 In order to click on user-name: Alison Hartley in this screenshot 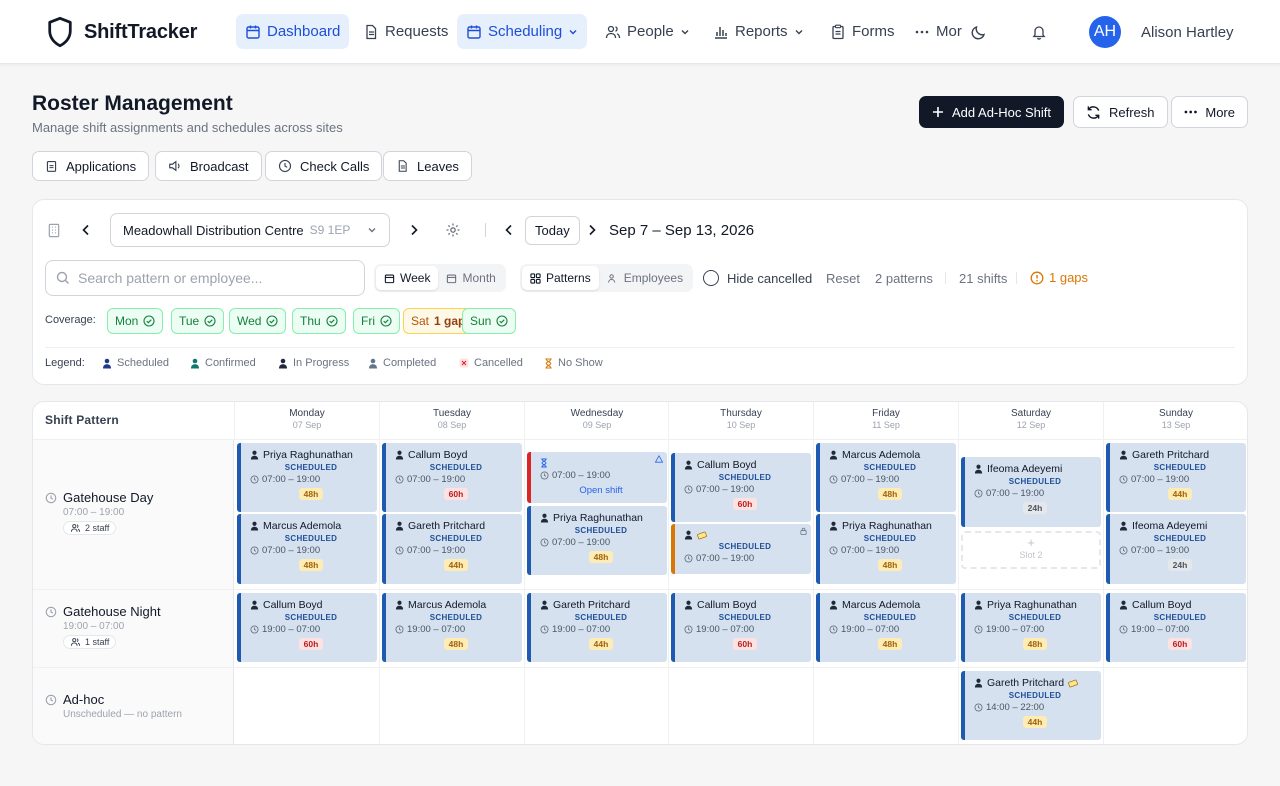, I will do `click(1187, 32)`.